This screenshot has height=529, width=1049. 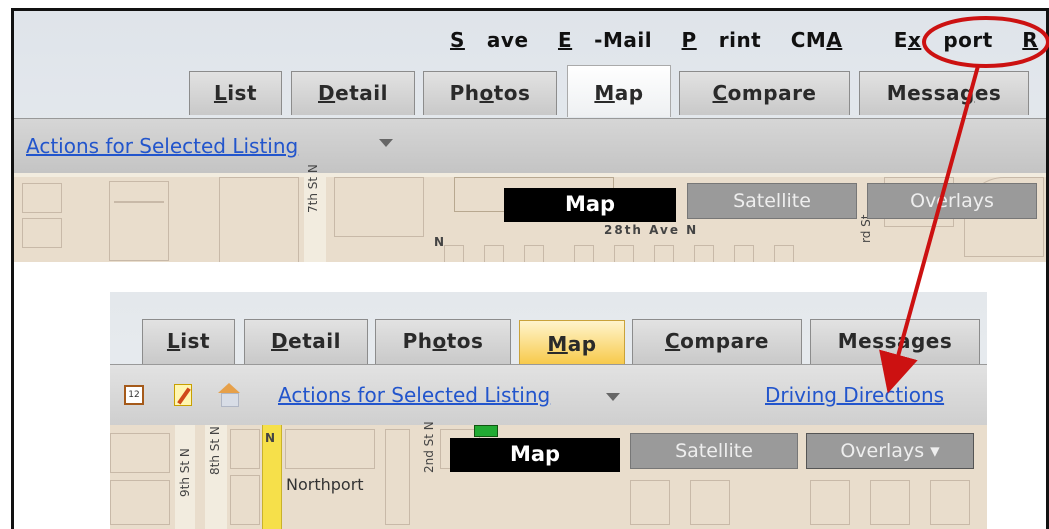 What do you see at coordinates (890, 451) in the screenshot?
I see `overlays-button: Overlays ▾` at bounding box center [890, 451].